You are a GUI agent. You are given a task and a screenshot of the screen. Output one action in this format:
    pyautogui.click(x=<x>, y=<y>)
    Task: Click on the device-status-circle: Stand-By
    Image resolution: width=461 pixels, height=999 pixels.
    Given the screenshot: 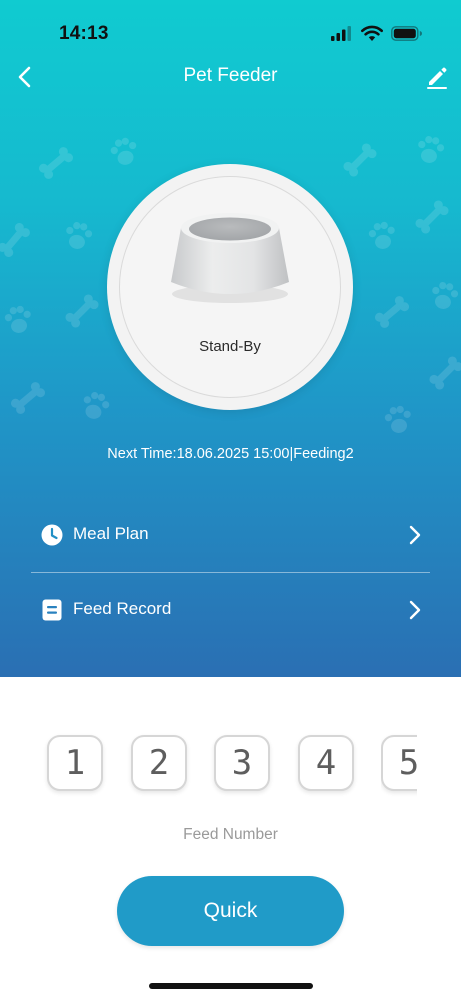 What is the action you would take?
    pyautogui.click(x=230, y=287)
    